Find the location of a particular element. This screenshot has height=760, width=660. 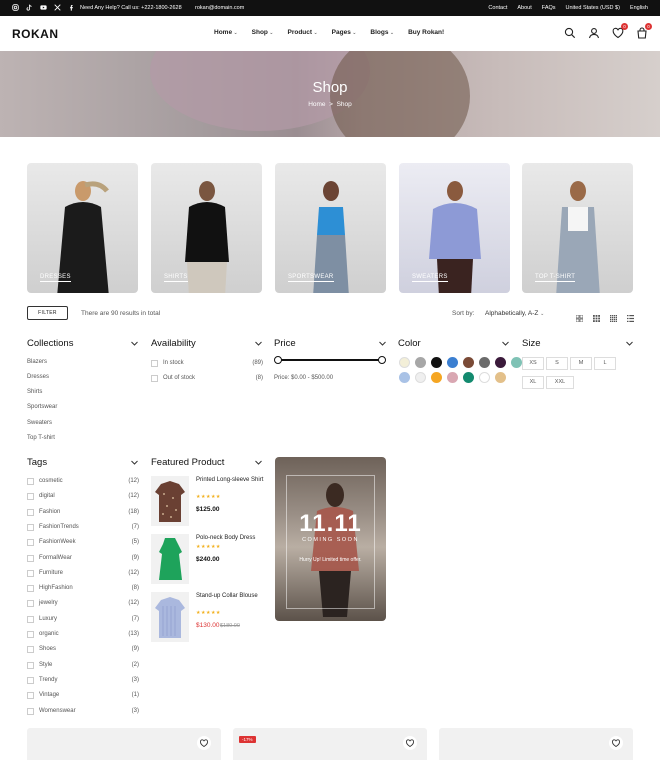

size-option: XXL is located at coordinates (560, 382).